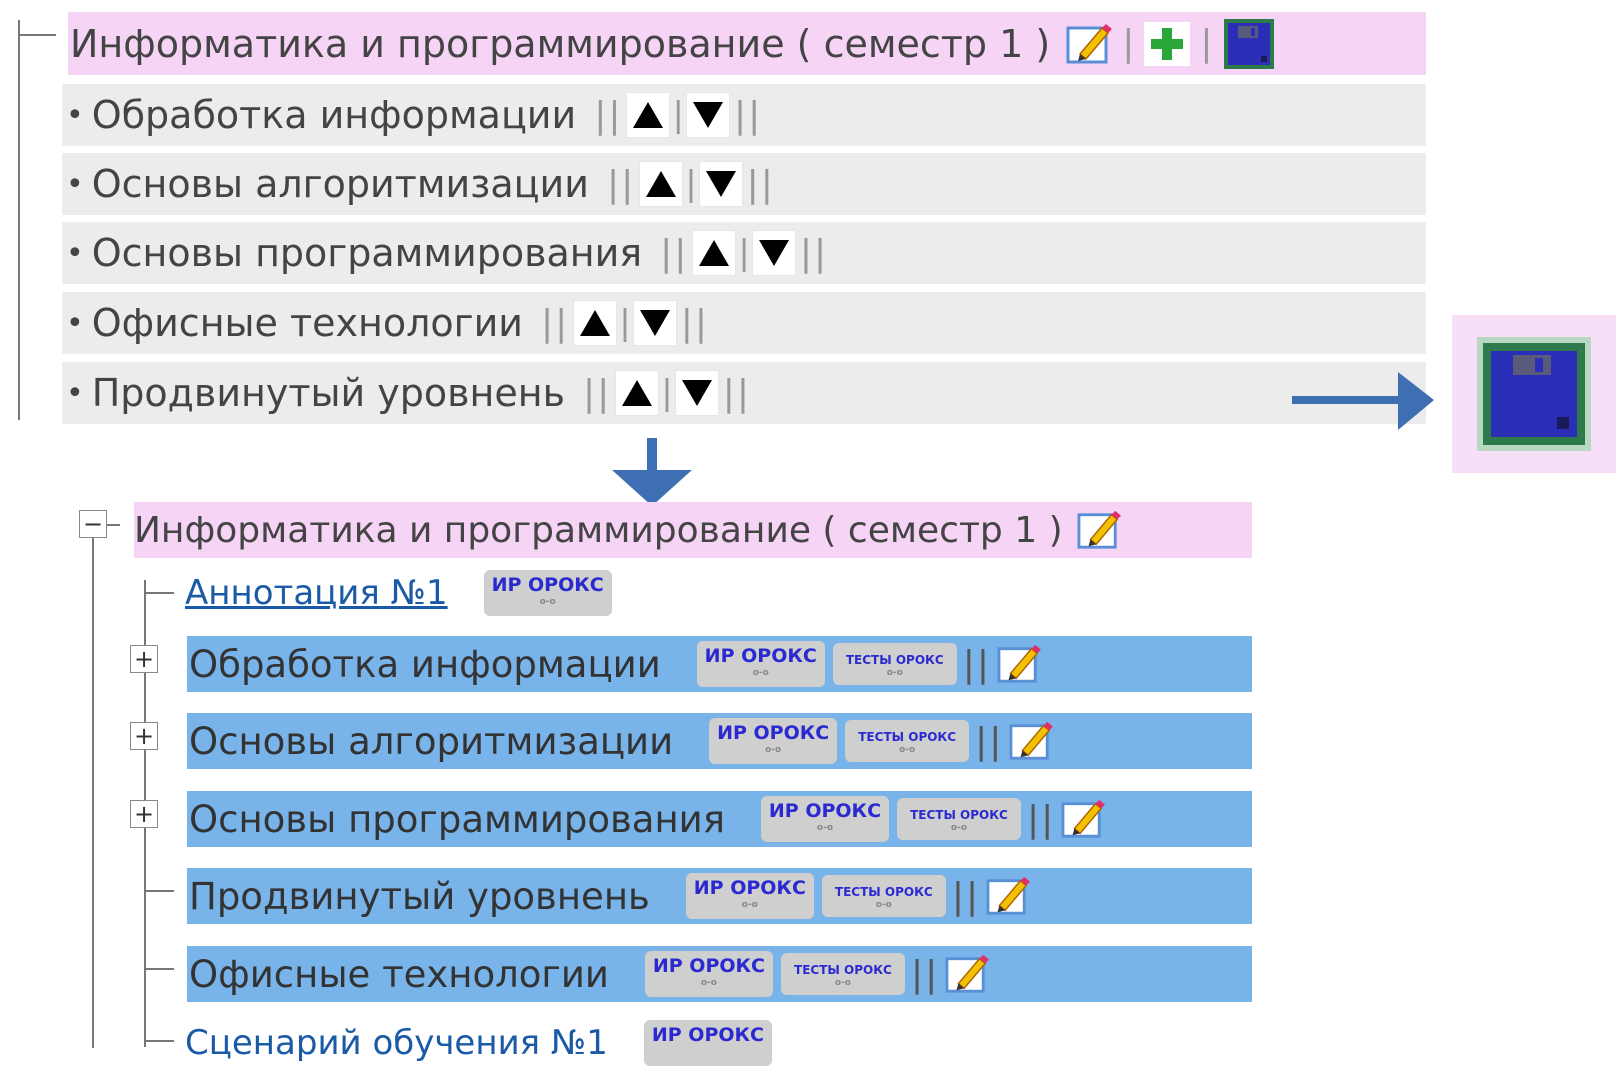 This screenshot has width=1616, height=1066. What do you see at coordinates (316, 593) in the screenshot?
I see `annotation-link: Аннотация №1` at bounding box center [316, 593].